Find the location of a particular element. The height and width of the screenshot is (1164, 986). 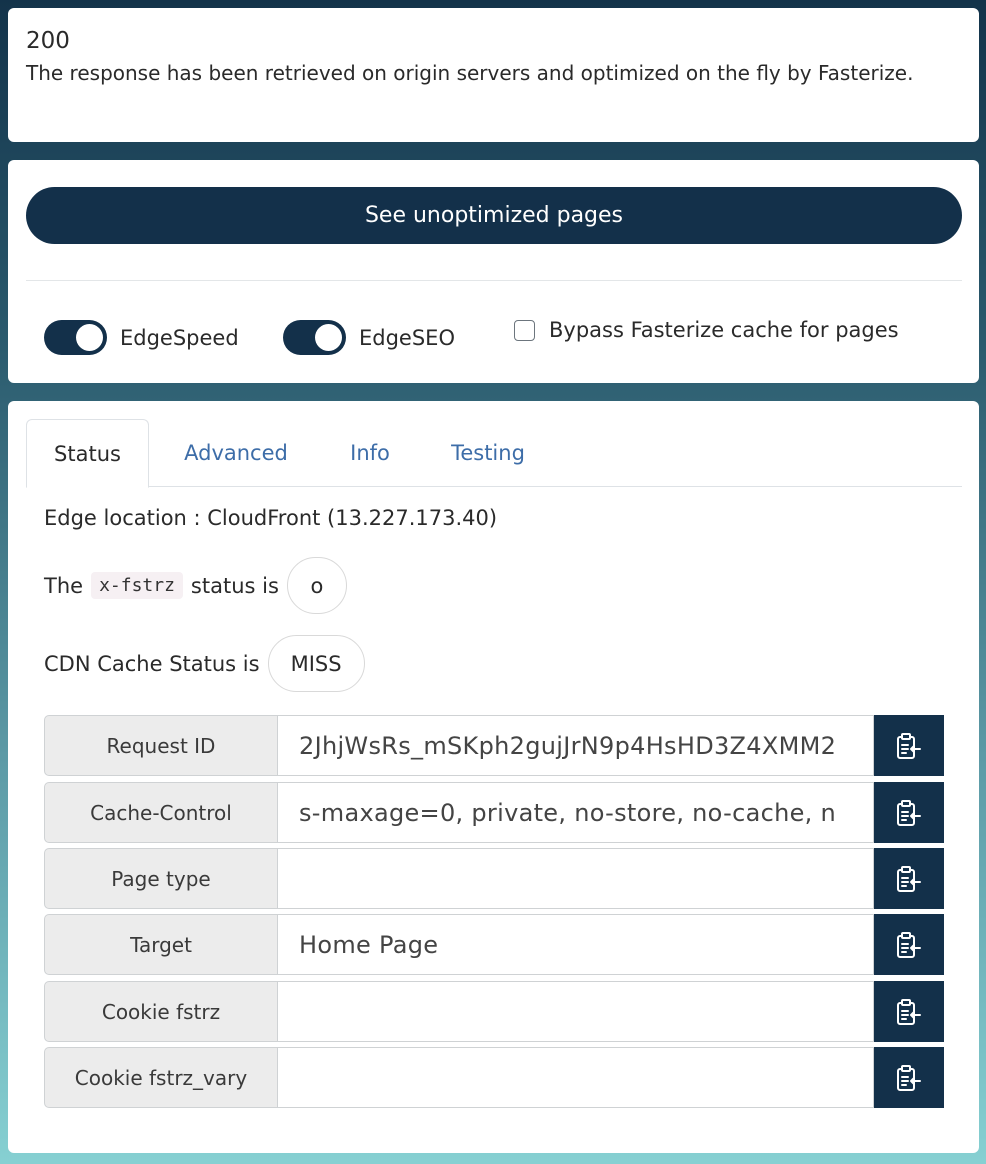

tab-advanced: Advanced is located at coordinates (236, 453).